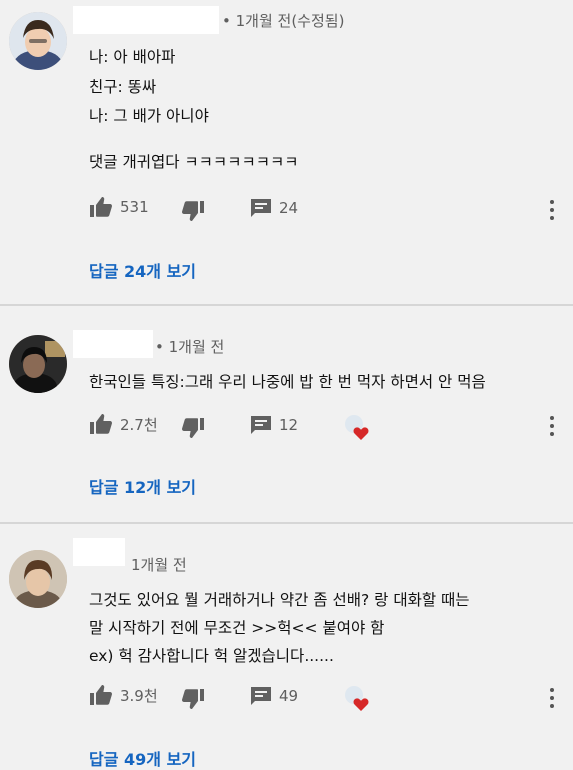 The image size is (573, 770). Describe the element at coordinates (237, 628) in the screenshot. I see `comment-text-line: 말 시작하기 전에 무조건 >>헉<< 붙여야 함` at that location.